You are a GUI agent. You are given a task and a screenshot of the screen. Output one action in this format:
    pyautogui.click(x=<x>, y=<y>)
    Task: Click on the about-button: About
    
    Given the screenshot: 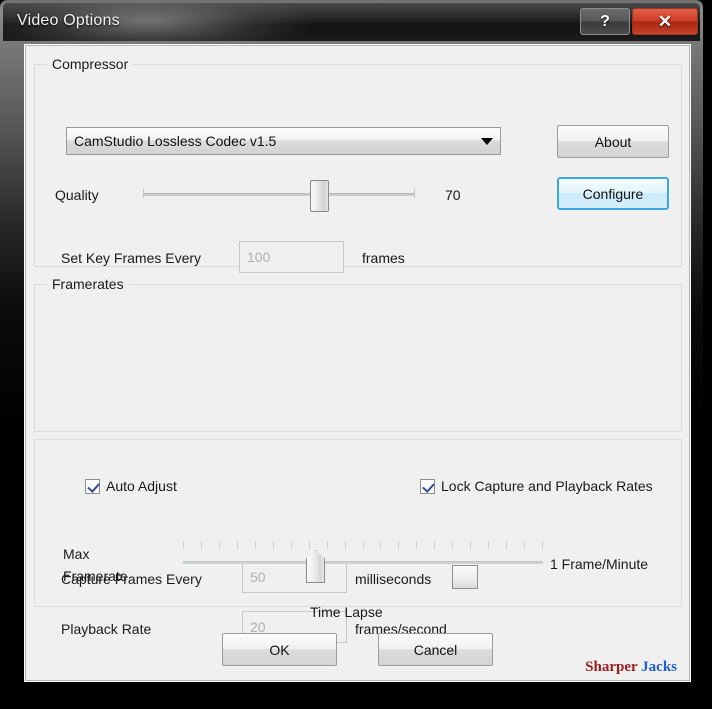 What is the action you would take?
    pyautogui.click(x=613, y=141)
    